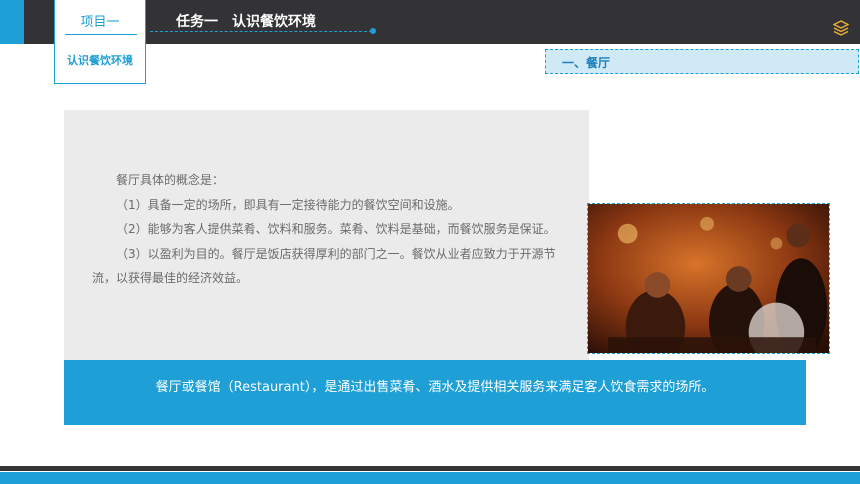 This screenshot has width=860, height=484. I want to click on task-divider-dot, so click(373, 31).